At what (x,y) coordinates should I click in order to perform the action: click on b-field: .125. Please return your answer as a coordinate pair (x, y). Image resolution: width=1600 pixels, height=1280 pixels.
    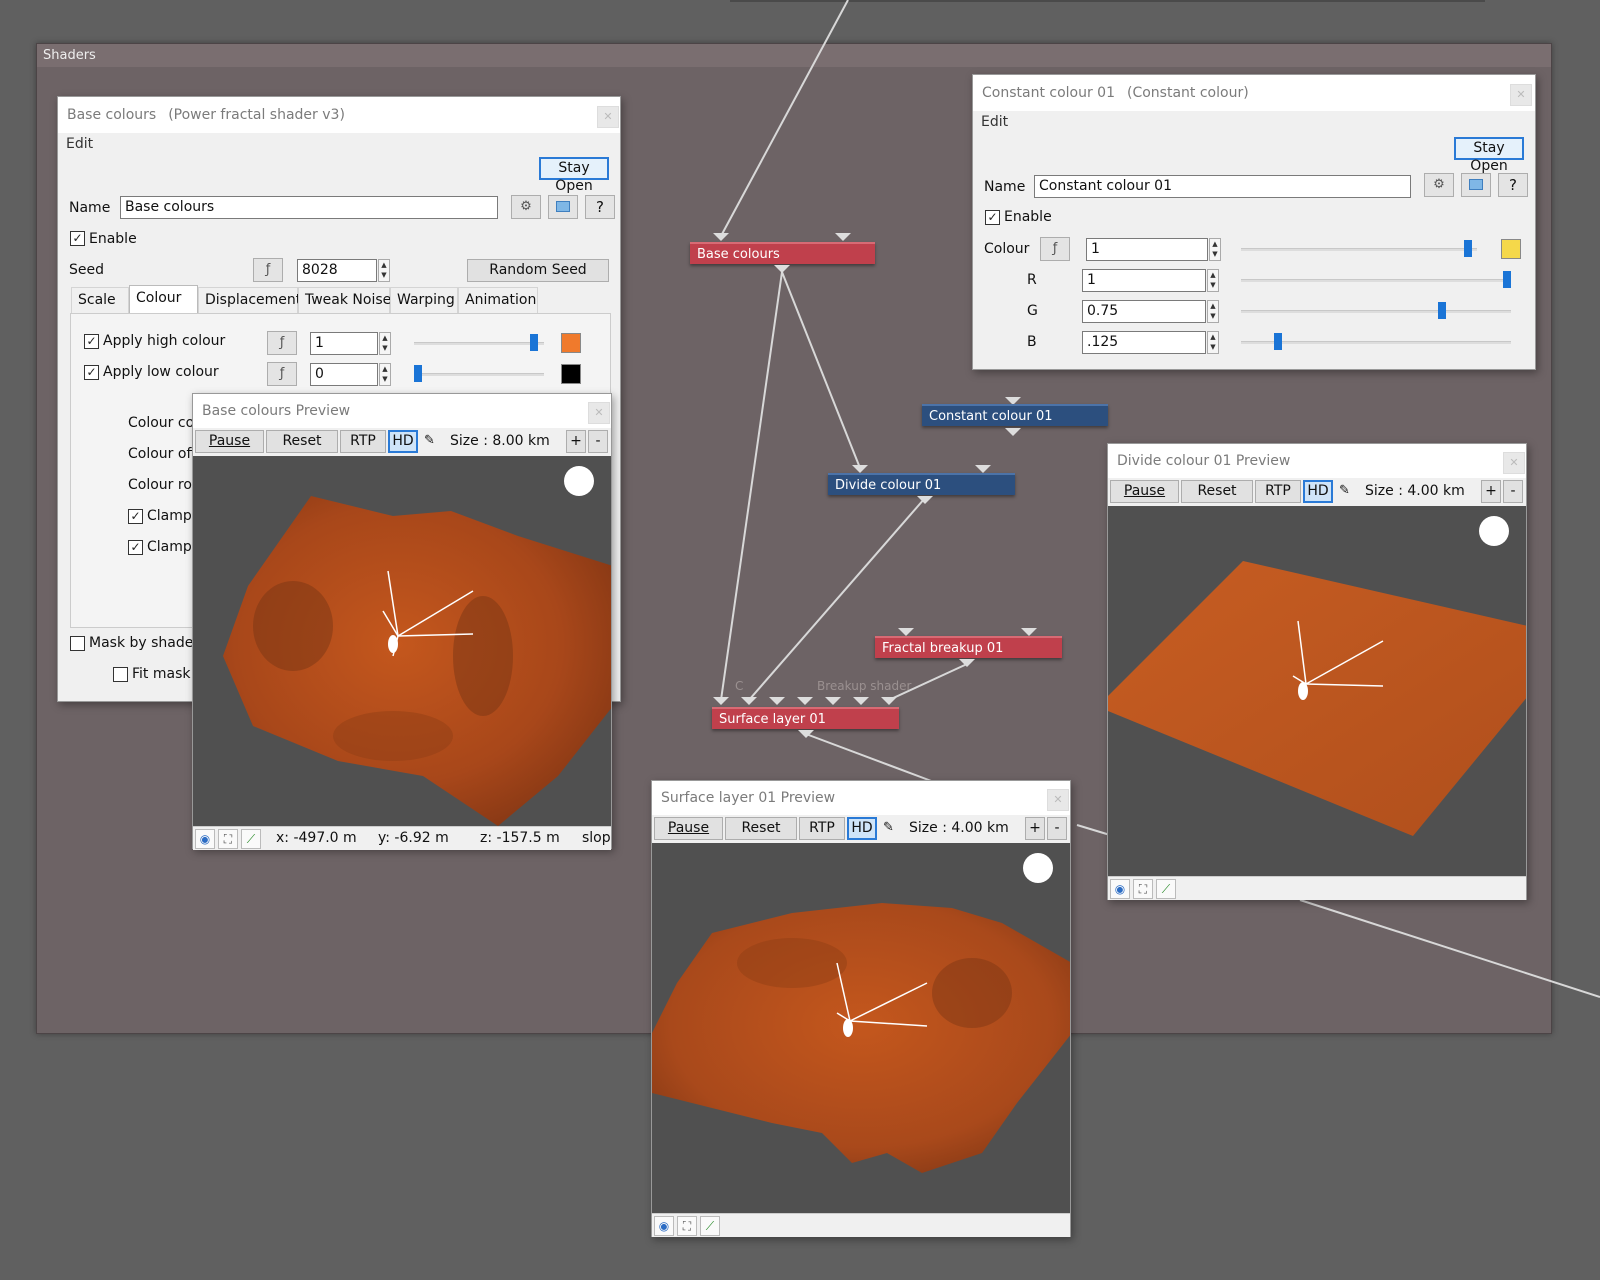
    Looking at the image, I should click on (1144, 342).